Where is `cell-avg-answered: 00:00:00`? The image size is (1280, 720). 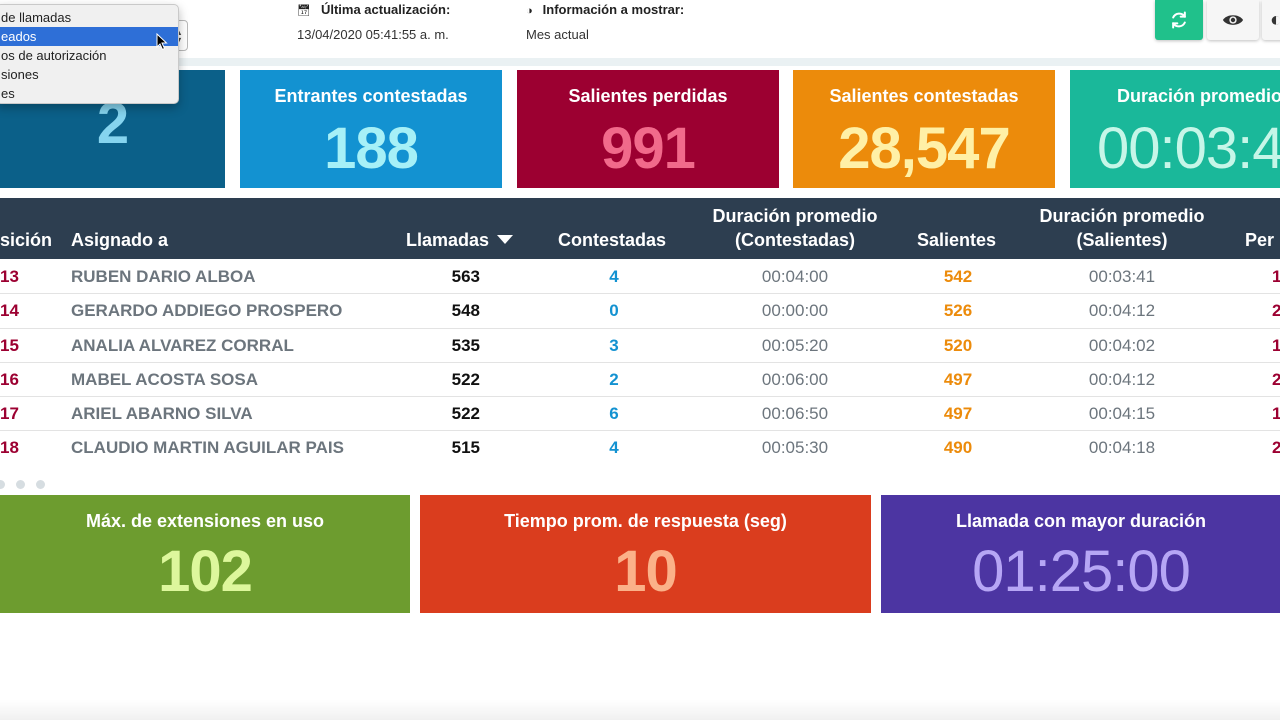 cell-avg-answered: 00:00:00 is located at coordinates (795, 311).